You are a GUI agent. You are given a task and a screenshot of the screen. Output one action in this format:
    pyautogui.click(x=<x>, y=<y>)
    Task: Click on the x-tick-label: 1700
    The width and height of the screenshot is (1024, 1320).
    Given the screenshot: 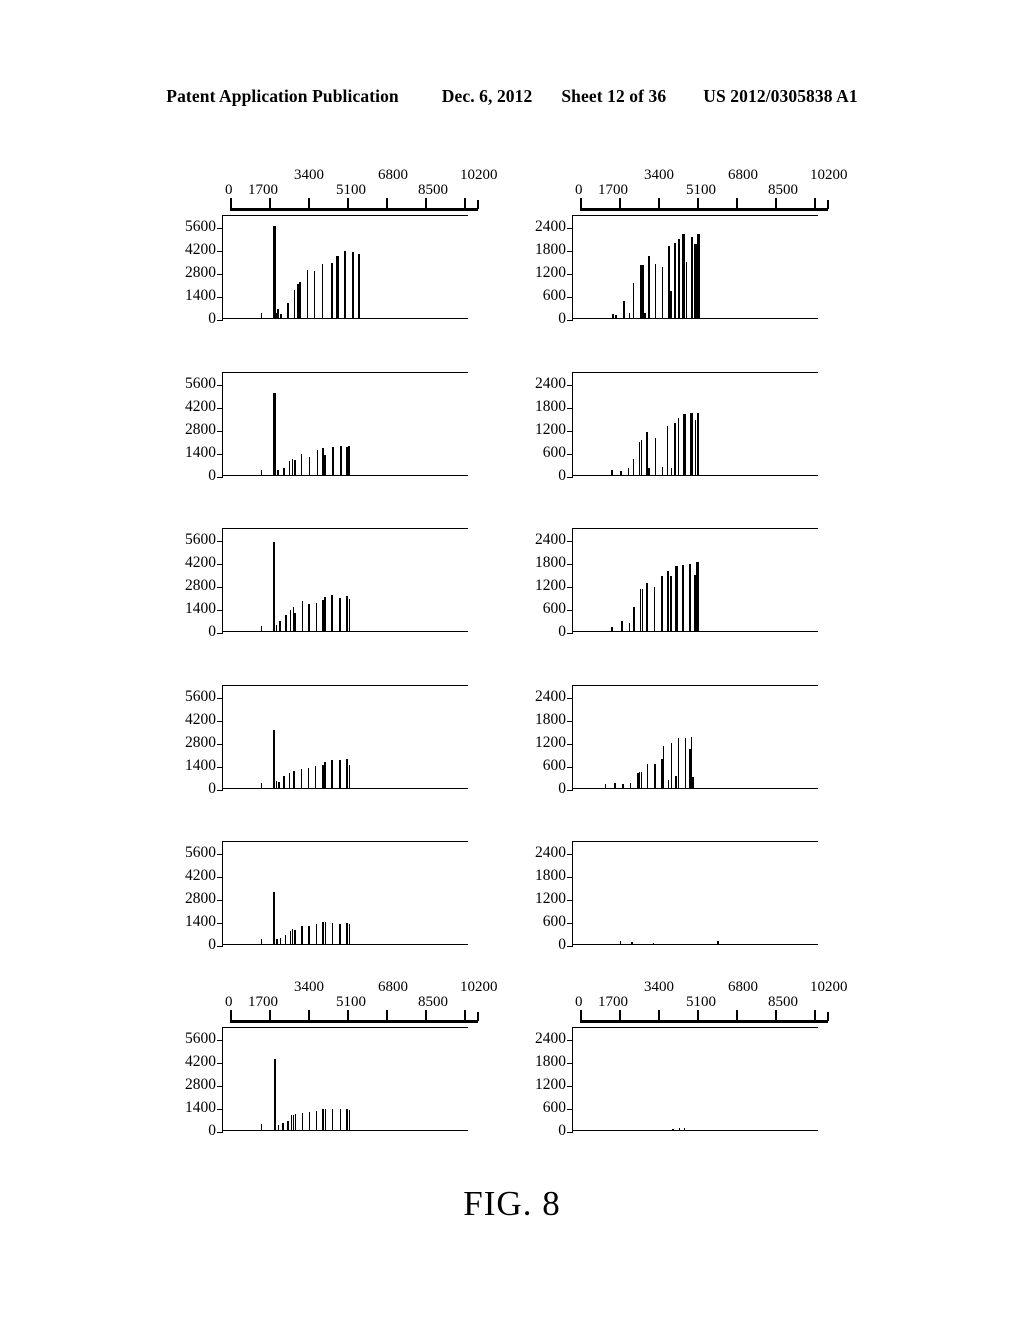 What is the action you would take?
    pyautogui.click(x=263, y=190)
    